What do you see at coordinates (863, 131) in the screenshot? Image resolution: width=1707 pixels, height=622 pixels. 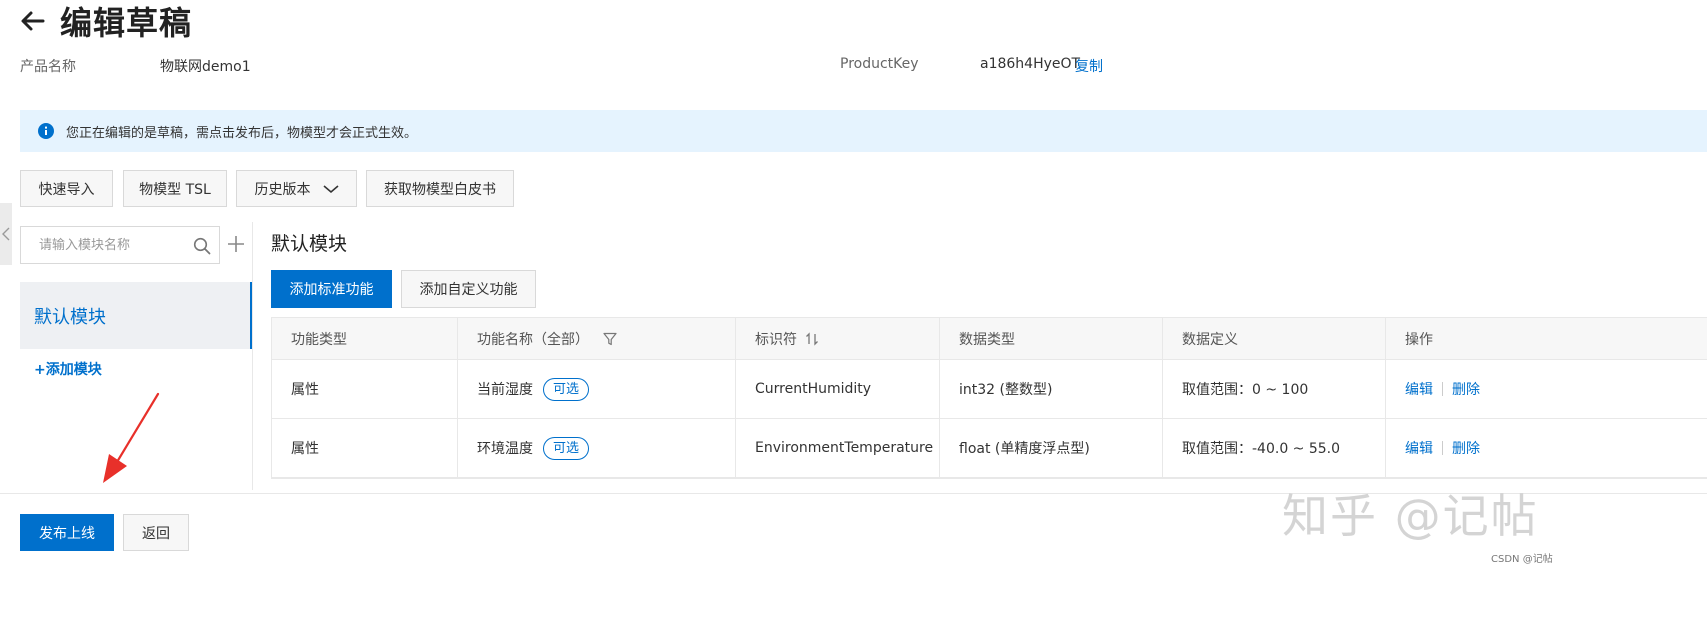 I see `draft-notice: 您正在编辑的是草稿，需点击发布后，物模型才会正式生效。` at bounding box center [863, 131].